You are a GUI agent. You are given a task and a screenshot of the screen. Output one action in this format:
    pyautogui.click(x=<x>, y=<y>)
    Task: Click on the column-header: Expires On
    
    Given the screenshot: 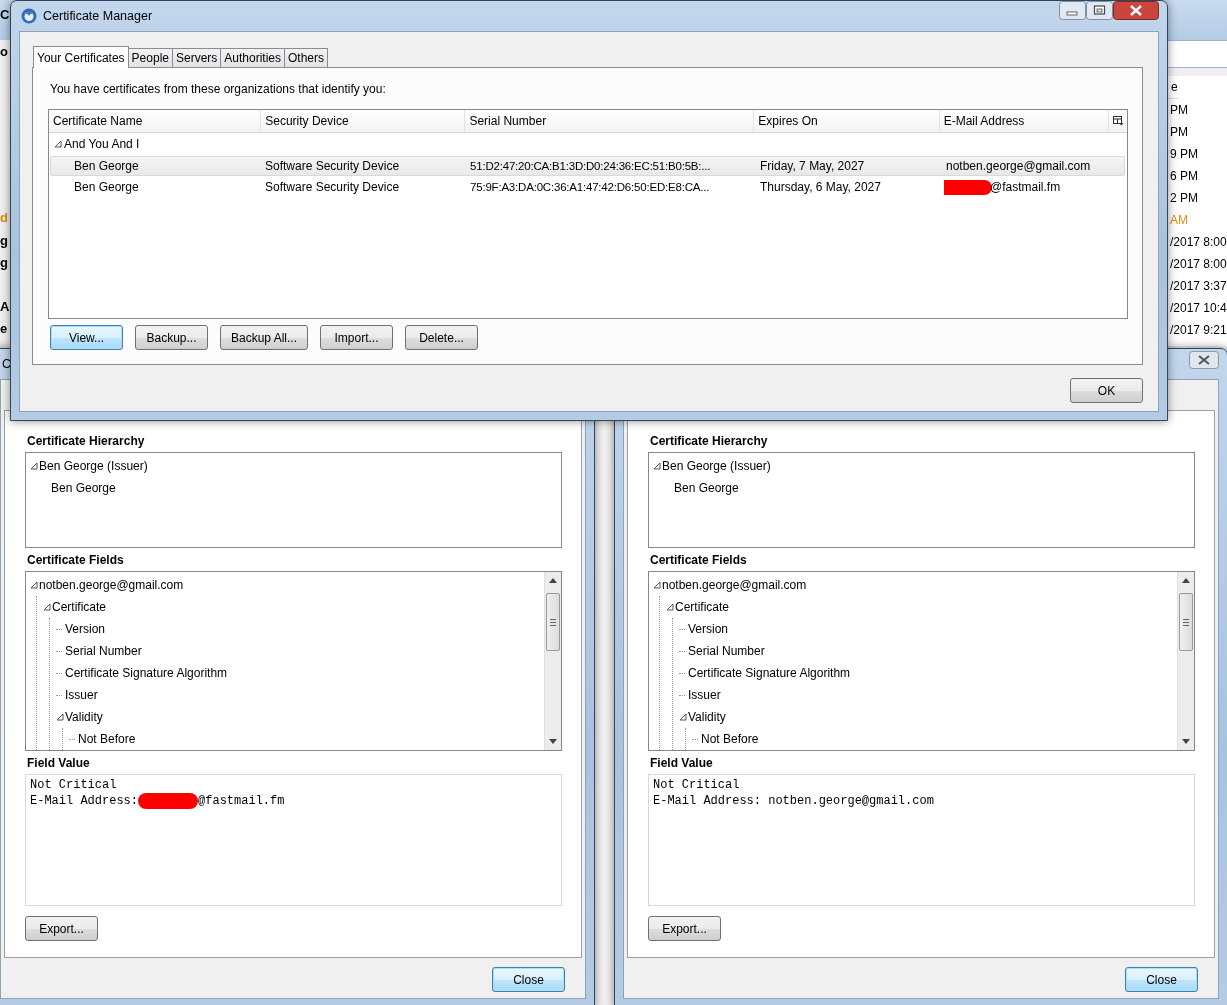 What is the action you would take?
    pyautogui.click(x=847, y=121)
    